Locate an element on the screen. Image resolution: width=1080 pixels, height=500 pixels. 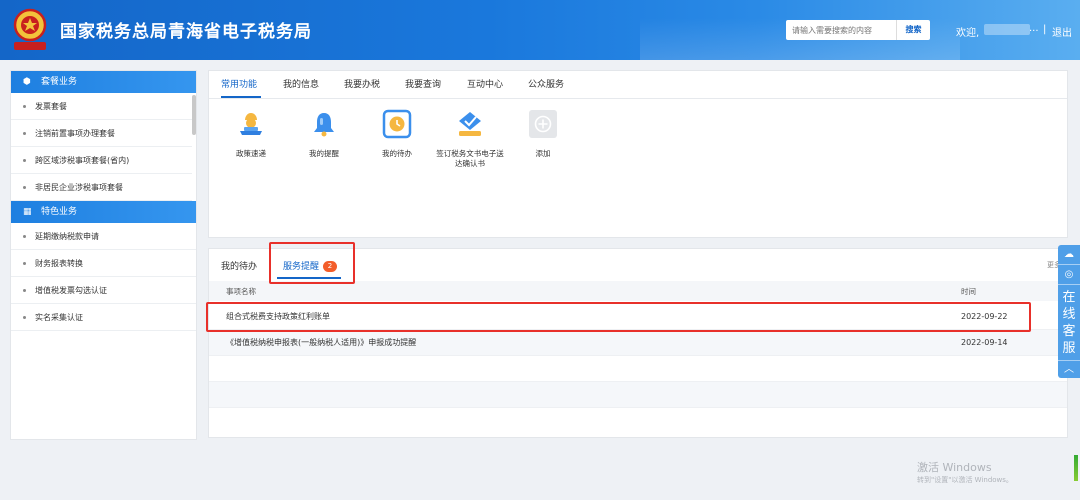
wechat-icon: ◎ is located at coordinates (1069, 275).